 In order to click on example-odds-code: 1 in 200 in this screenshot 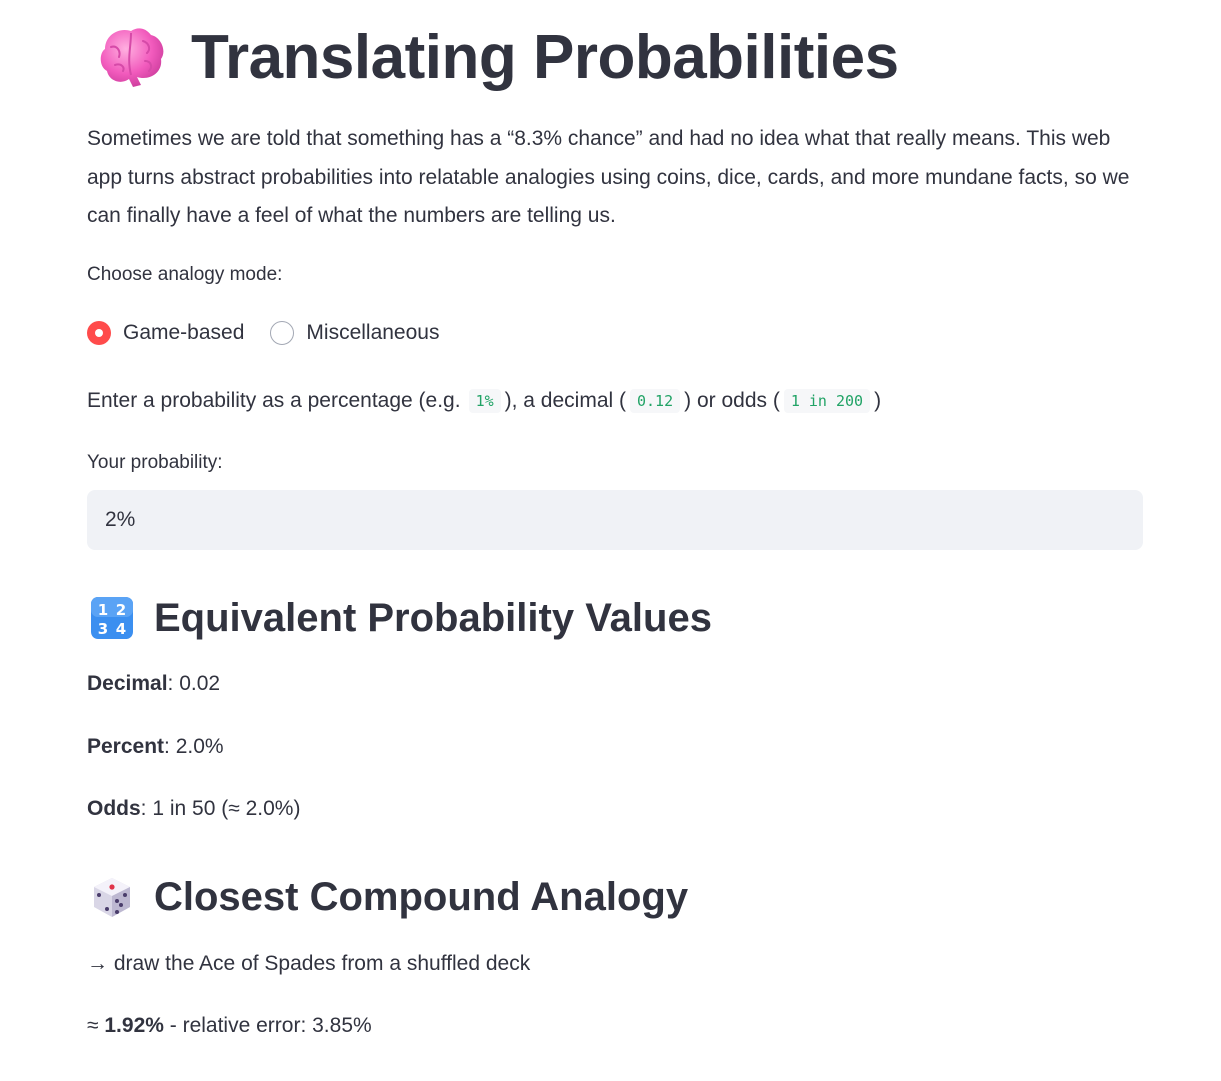, I will do `click(827, 401)`.